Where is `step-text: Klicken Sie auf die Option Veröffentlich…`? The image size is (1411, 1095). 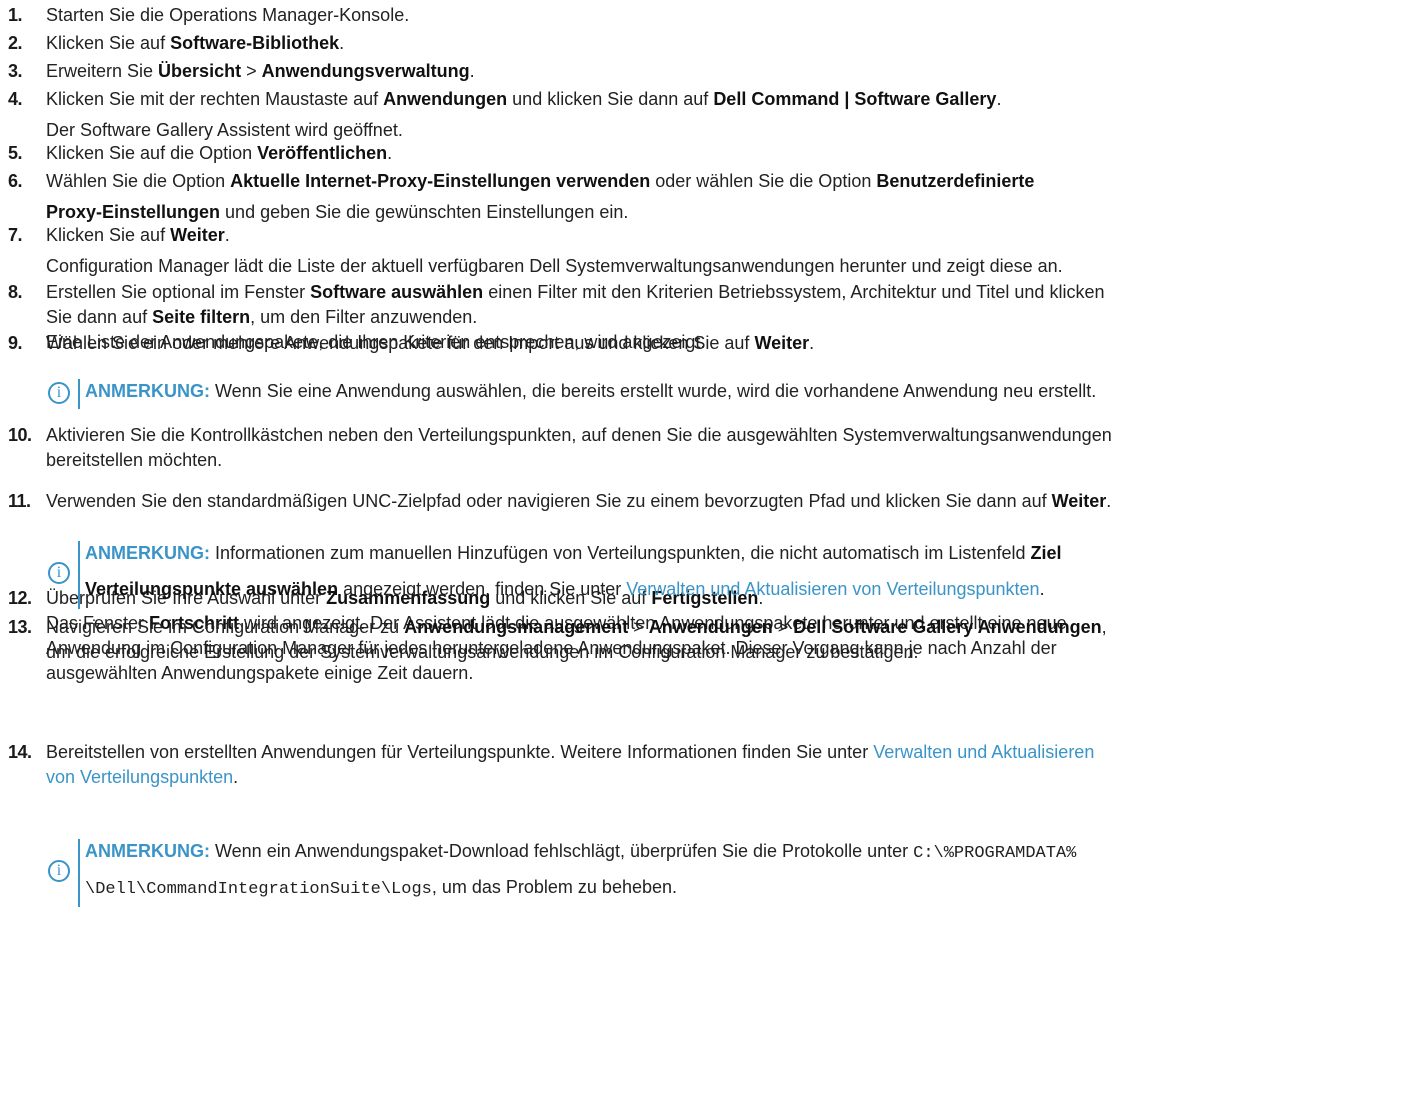
step-text: Klicken Sie auf die Option Veröffentlich… is located at coordinates (724, 153).